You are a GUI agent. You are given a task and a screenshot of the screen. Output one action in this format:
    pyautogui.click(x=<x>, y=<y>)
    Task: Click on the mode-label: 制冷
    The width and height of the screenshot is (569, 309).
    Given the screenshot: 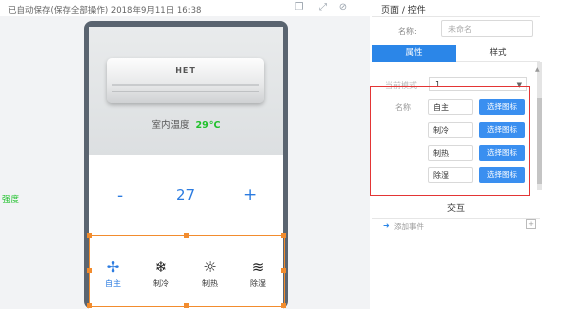 What is the action you would take?
    pyautogui.click(x=161, y=283)
    